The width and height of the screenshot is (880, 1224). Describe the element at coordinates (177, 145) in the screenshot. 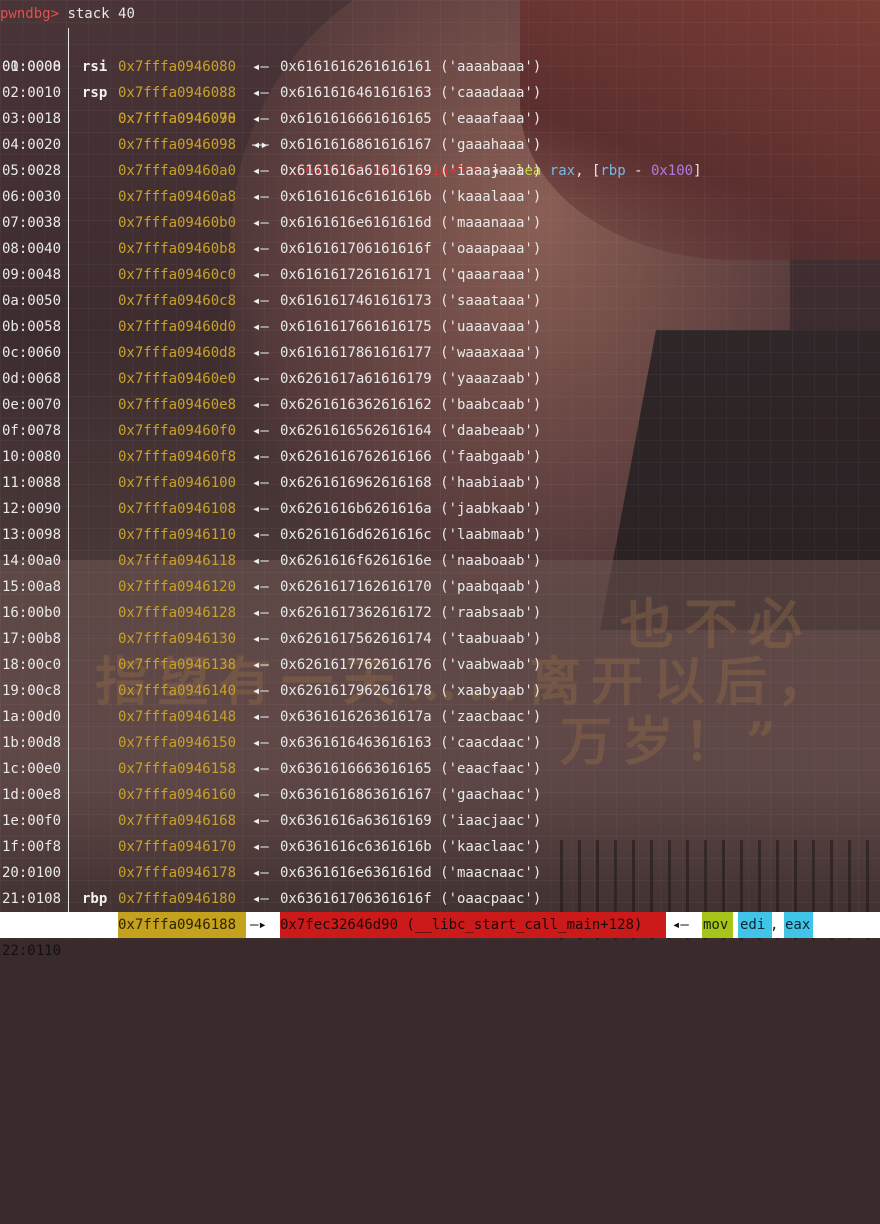

I see `stack-address: 0x7fffa0946098` at that location.